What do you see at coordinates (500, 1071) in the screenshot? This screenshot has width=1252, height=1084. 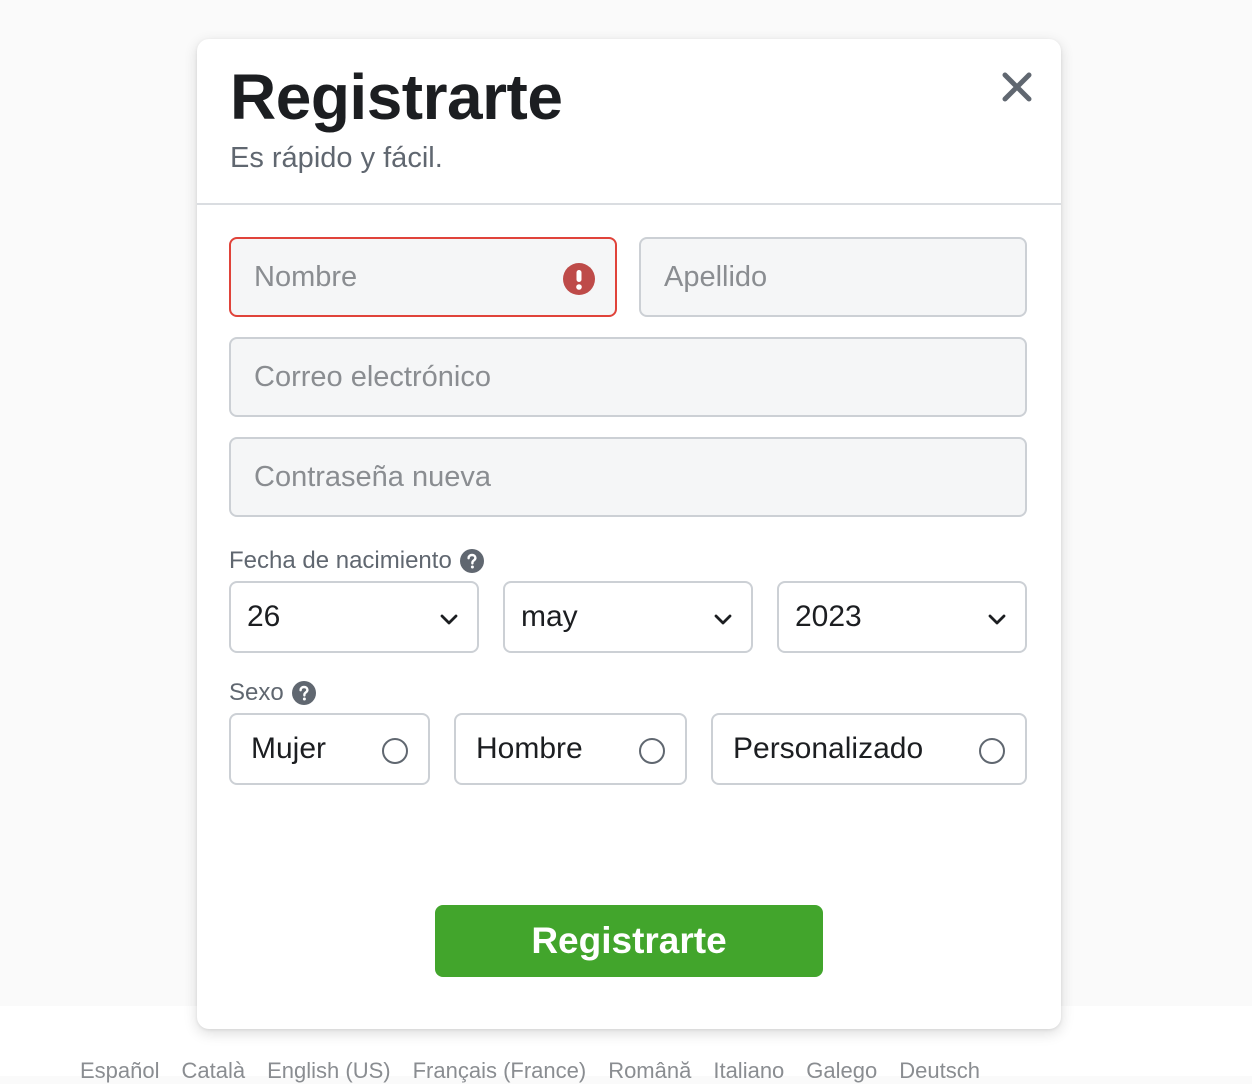 I see `language-link: Français (France)` at bounding box center [500, 1071].